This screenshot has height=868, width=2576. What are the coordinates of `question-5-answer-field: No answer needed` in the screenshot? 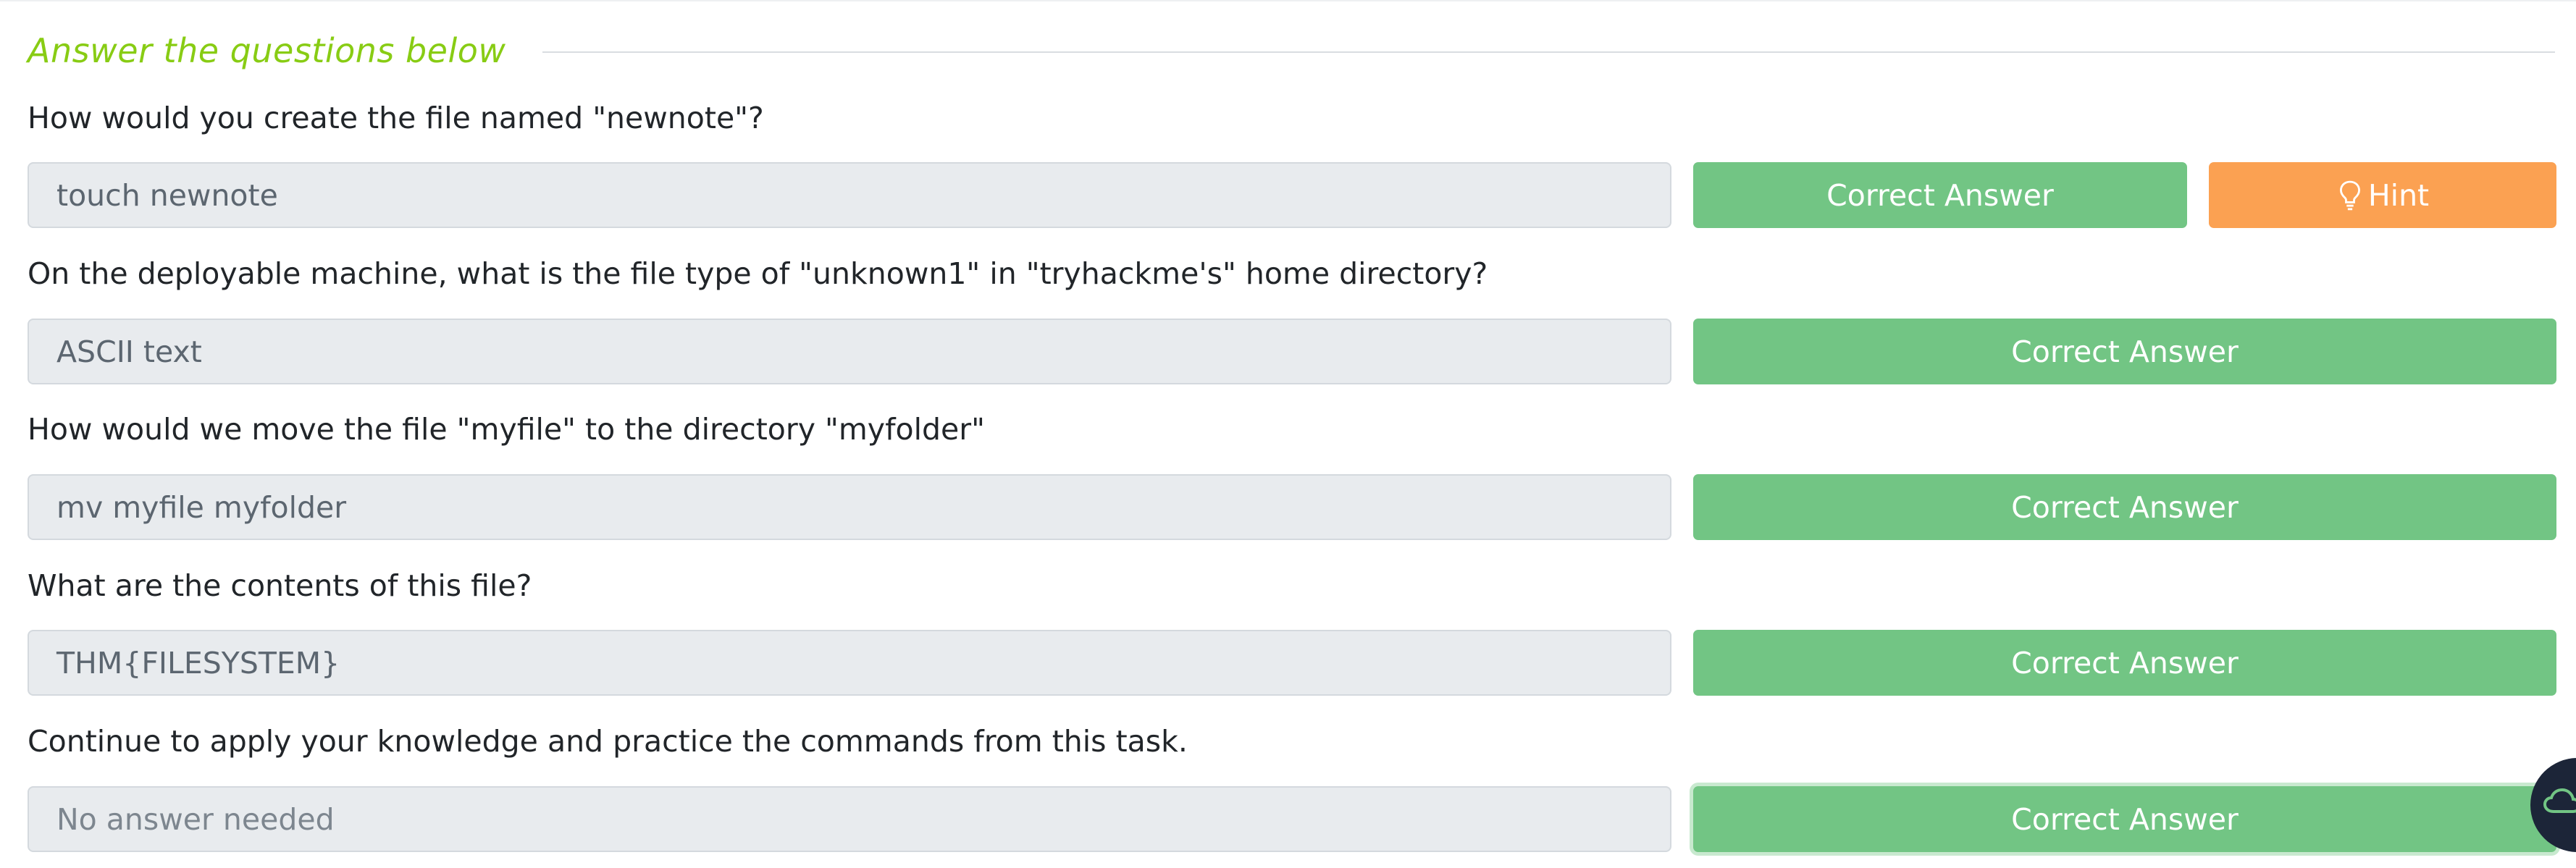 It's located at (849, 819).